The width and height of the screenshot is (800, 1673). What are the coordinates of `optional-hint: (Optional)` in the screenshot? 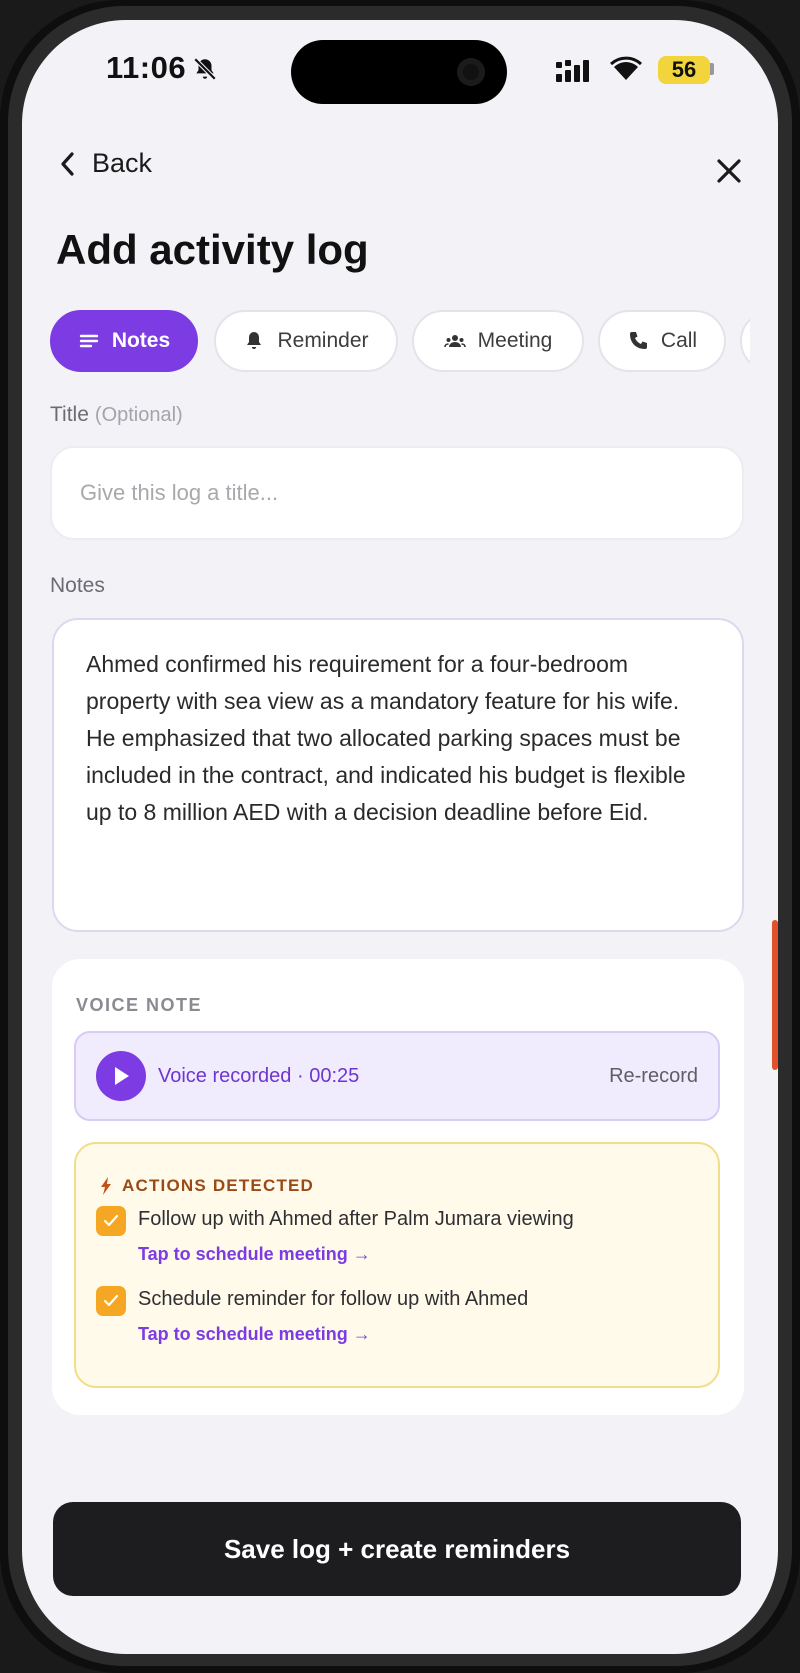 It's located at (138, 415).